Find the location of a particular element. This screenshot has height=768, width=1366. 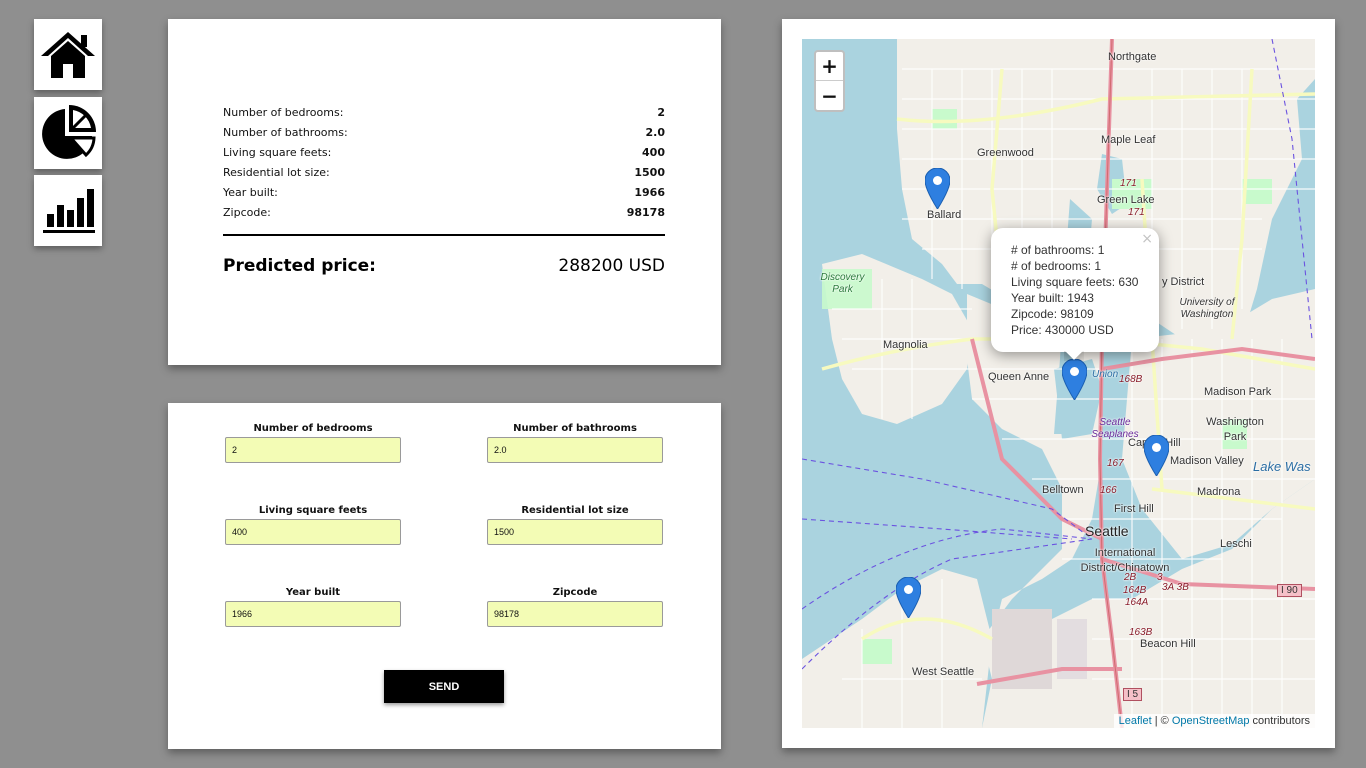

result-label: Number of bedrooms: is located at coordinates (283, 112).